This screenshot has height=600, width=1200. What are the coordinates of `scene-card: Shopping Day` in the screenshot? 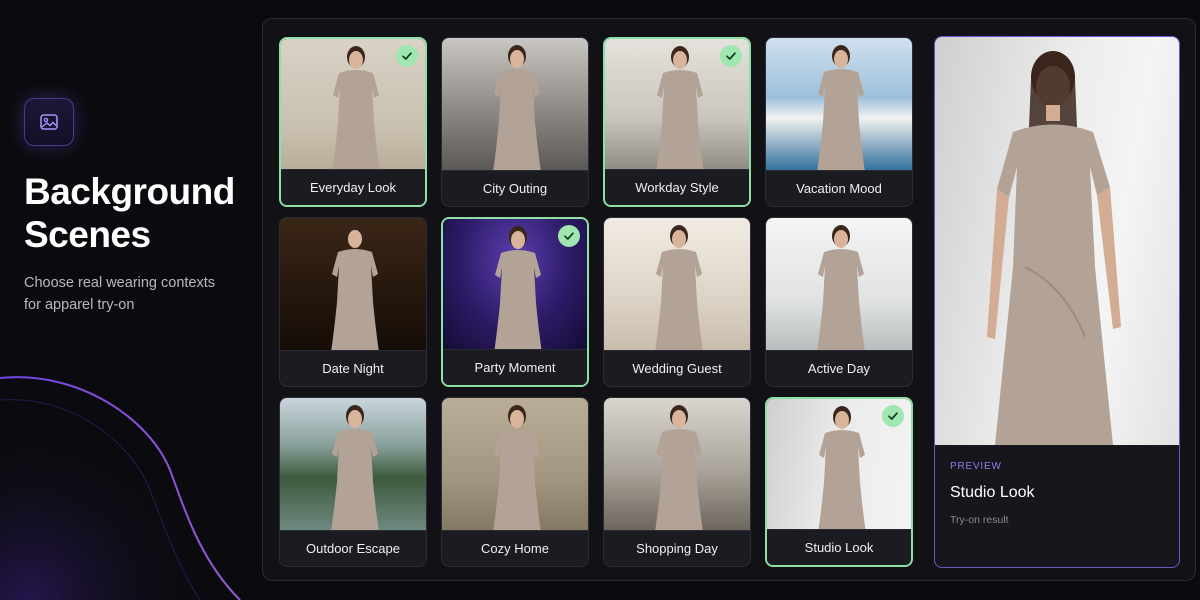 It's located at (677, 482).